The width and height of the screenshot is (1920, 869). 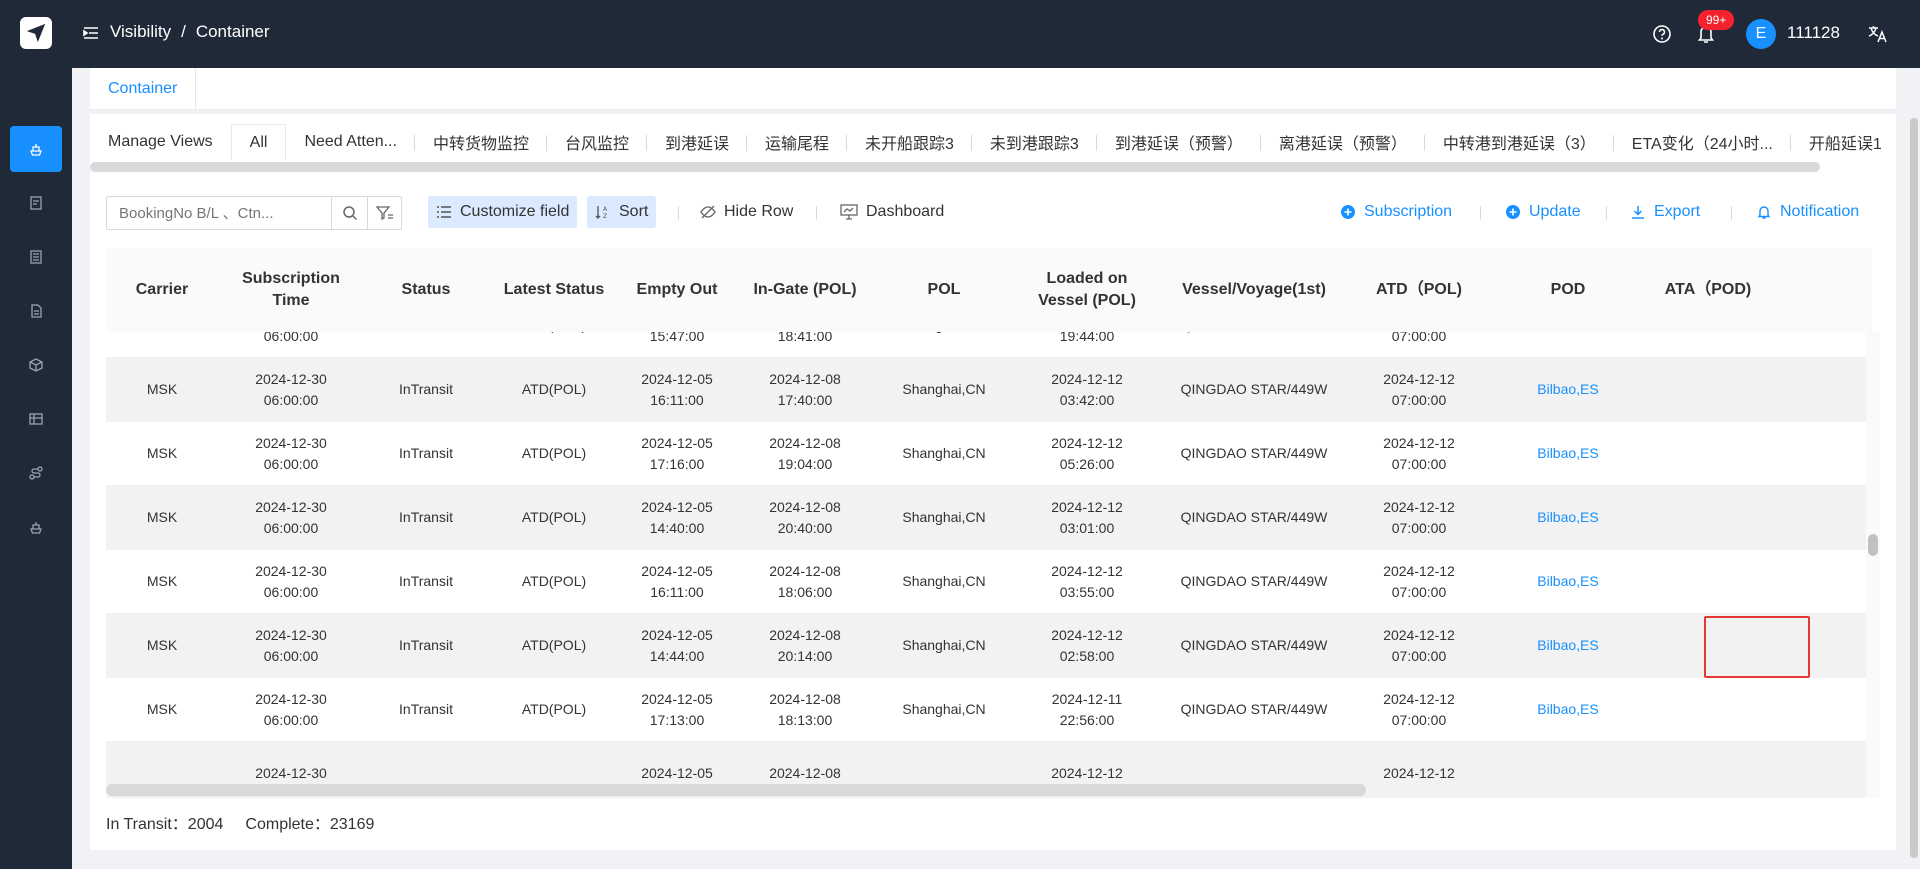 What do you see at coordinates (219, 213) in the screenshot?
I see `search-input` at bounding box center [219, 213].